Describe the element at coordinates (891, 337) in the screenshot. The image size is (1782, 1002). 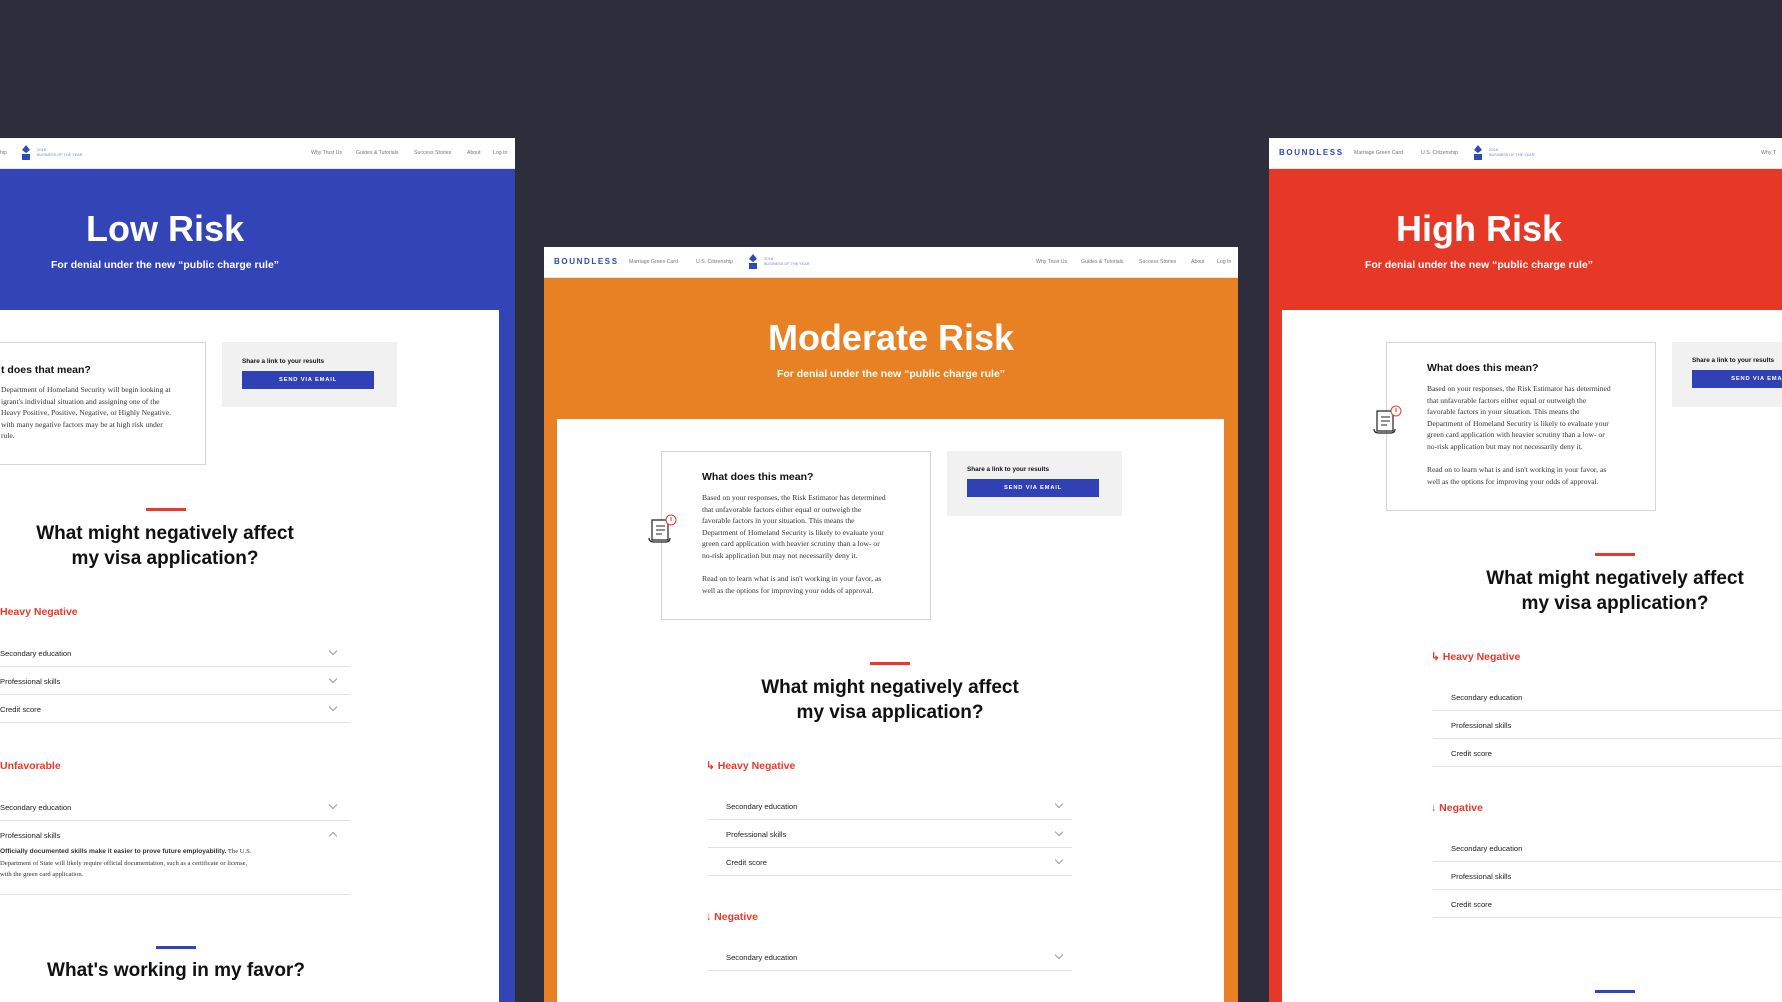
I see `risk-title: Moderate Risk` at that location.